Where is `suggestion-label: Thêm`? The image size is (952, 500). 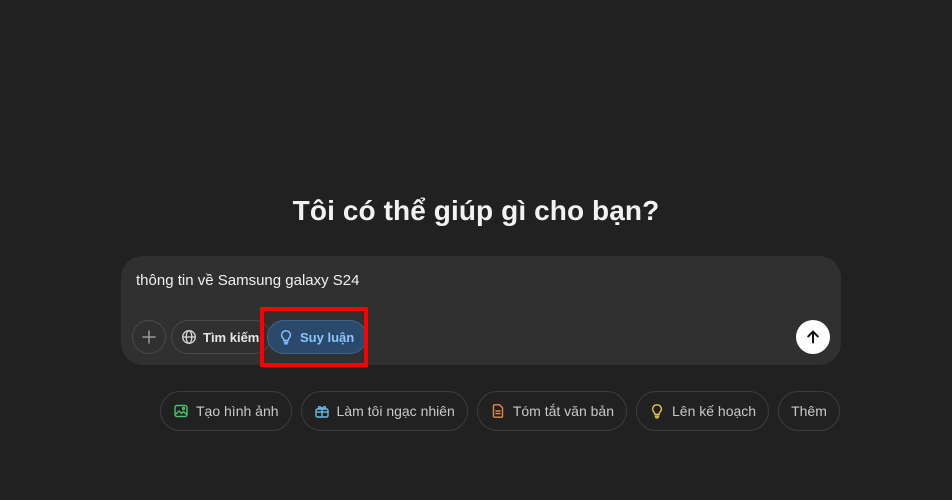
suggestion-label: Thêm is located at coordinates (809, 411).